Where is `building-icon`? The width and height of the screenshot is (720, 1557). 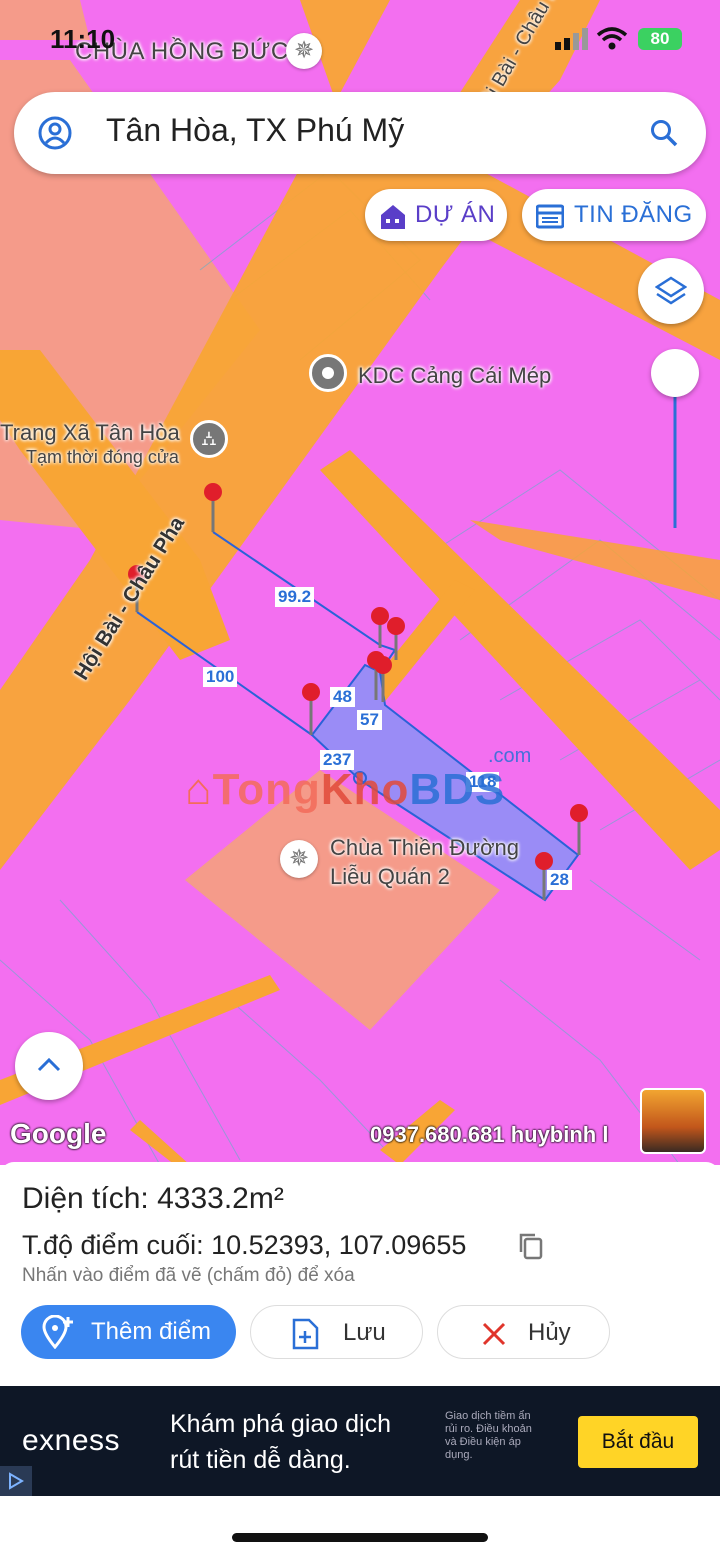 building-icon is located at coordinates (393, 217).